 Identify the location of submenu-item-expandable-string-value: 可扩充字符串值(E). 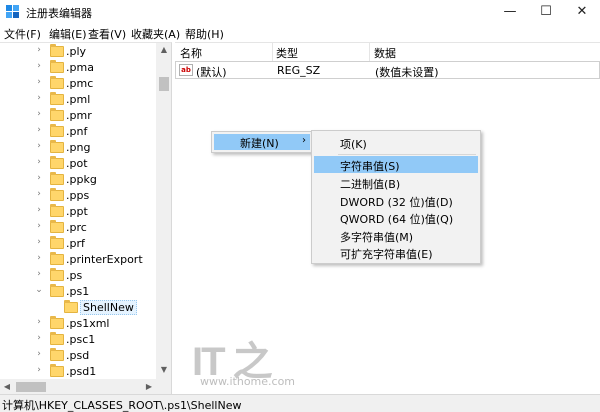
(396, 252).